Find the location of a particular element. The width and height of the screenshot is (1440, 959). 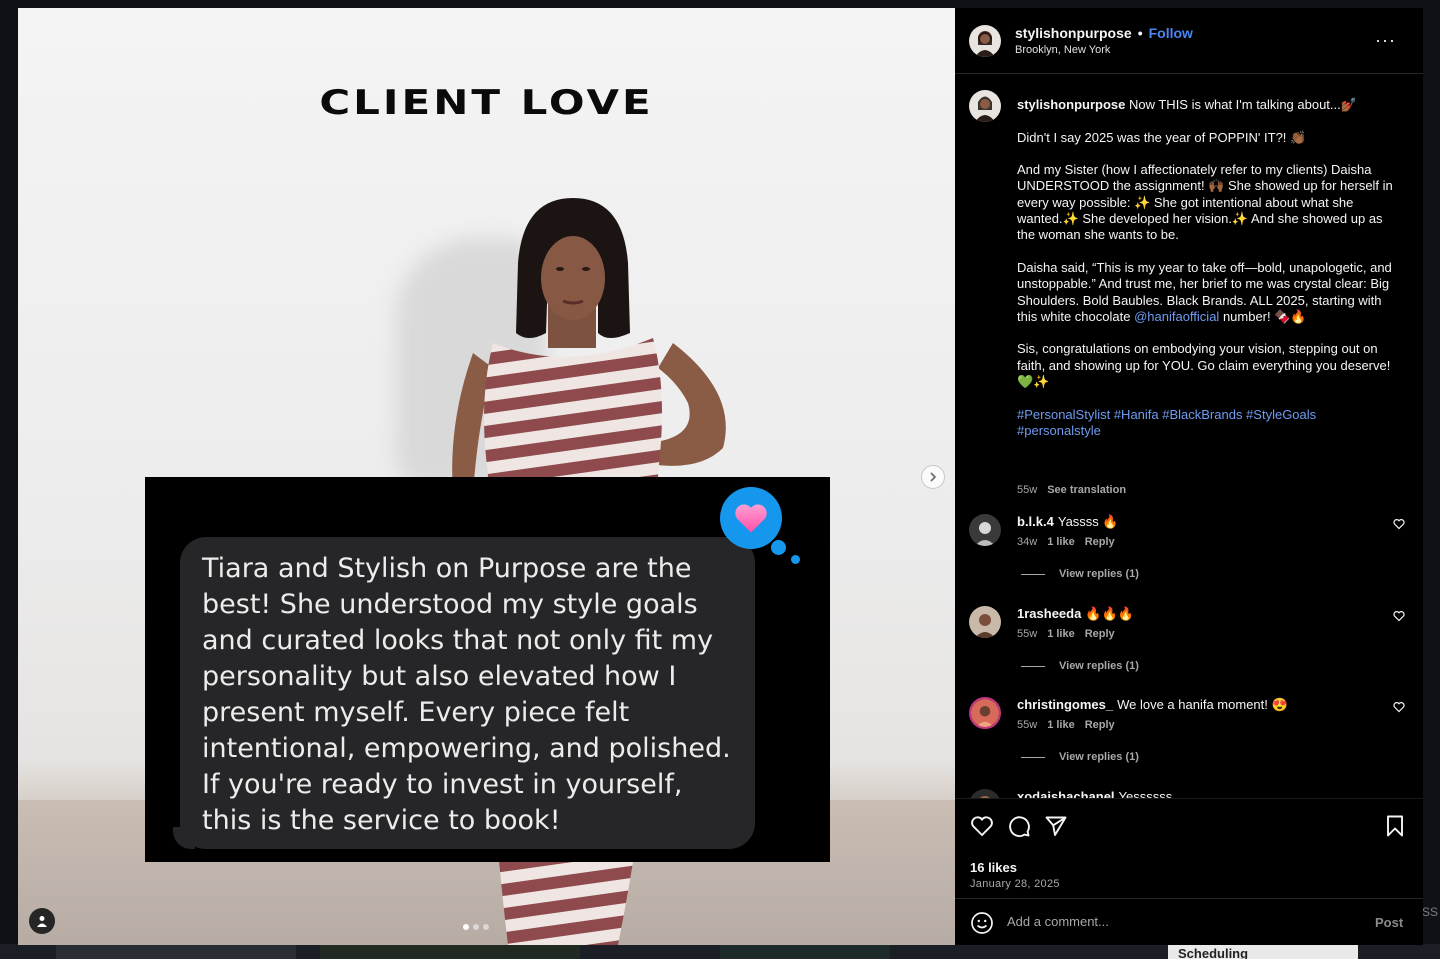

next-image-button is located at coordinates (933, 477).